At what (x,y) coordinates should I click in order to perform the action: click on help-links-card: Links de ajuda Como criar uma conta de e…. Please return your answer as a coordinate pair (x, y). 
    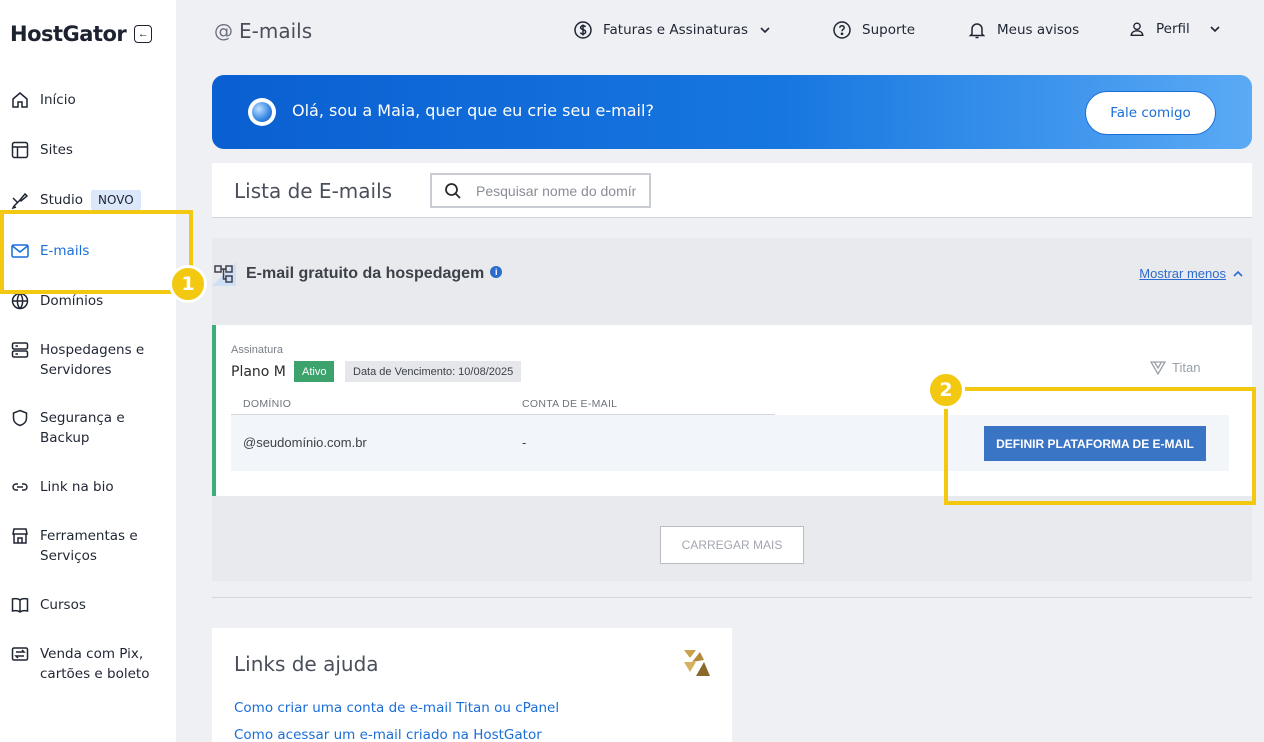
    Looking at the image, I should click on (472, 685).